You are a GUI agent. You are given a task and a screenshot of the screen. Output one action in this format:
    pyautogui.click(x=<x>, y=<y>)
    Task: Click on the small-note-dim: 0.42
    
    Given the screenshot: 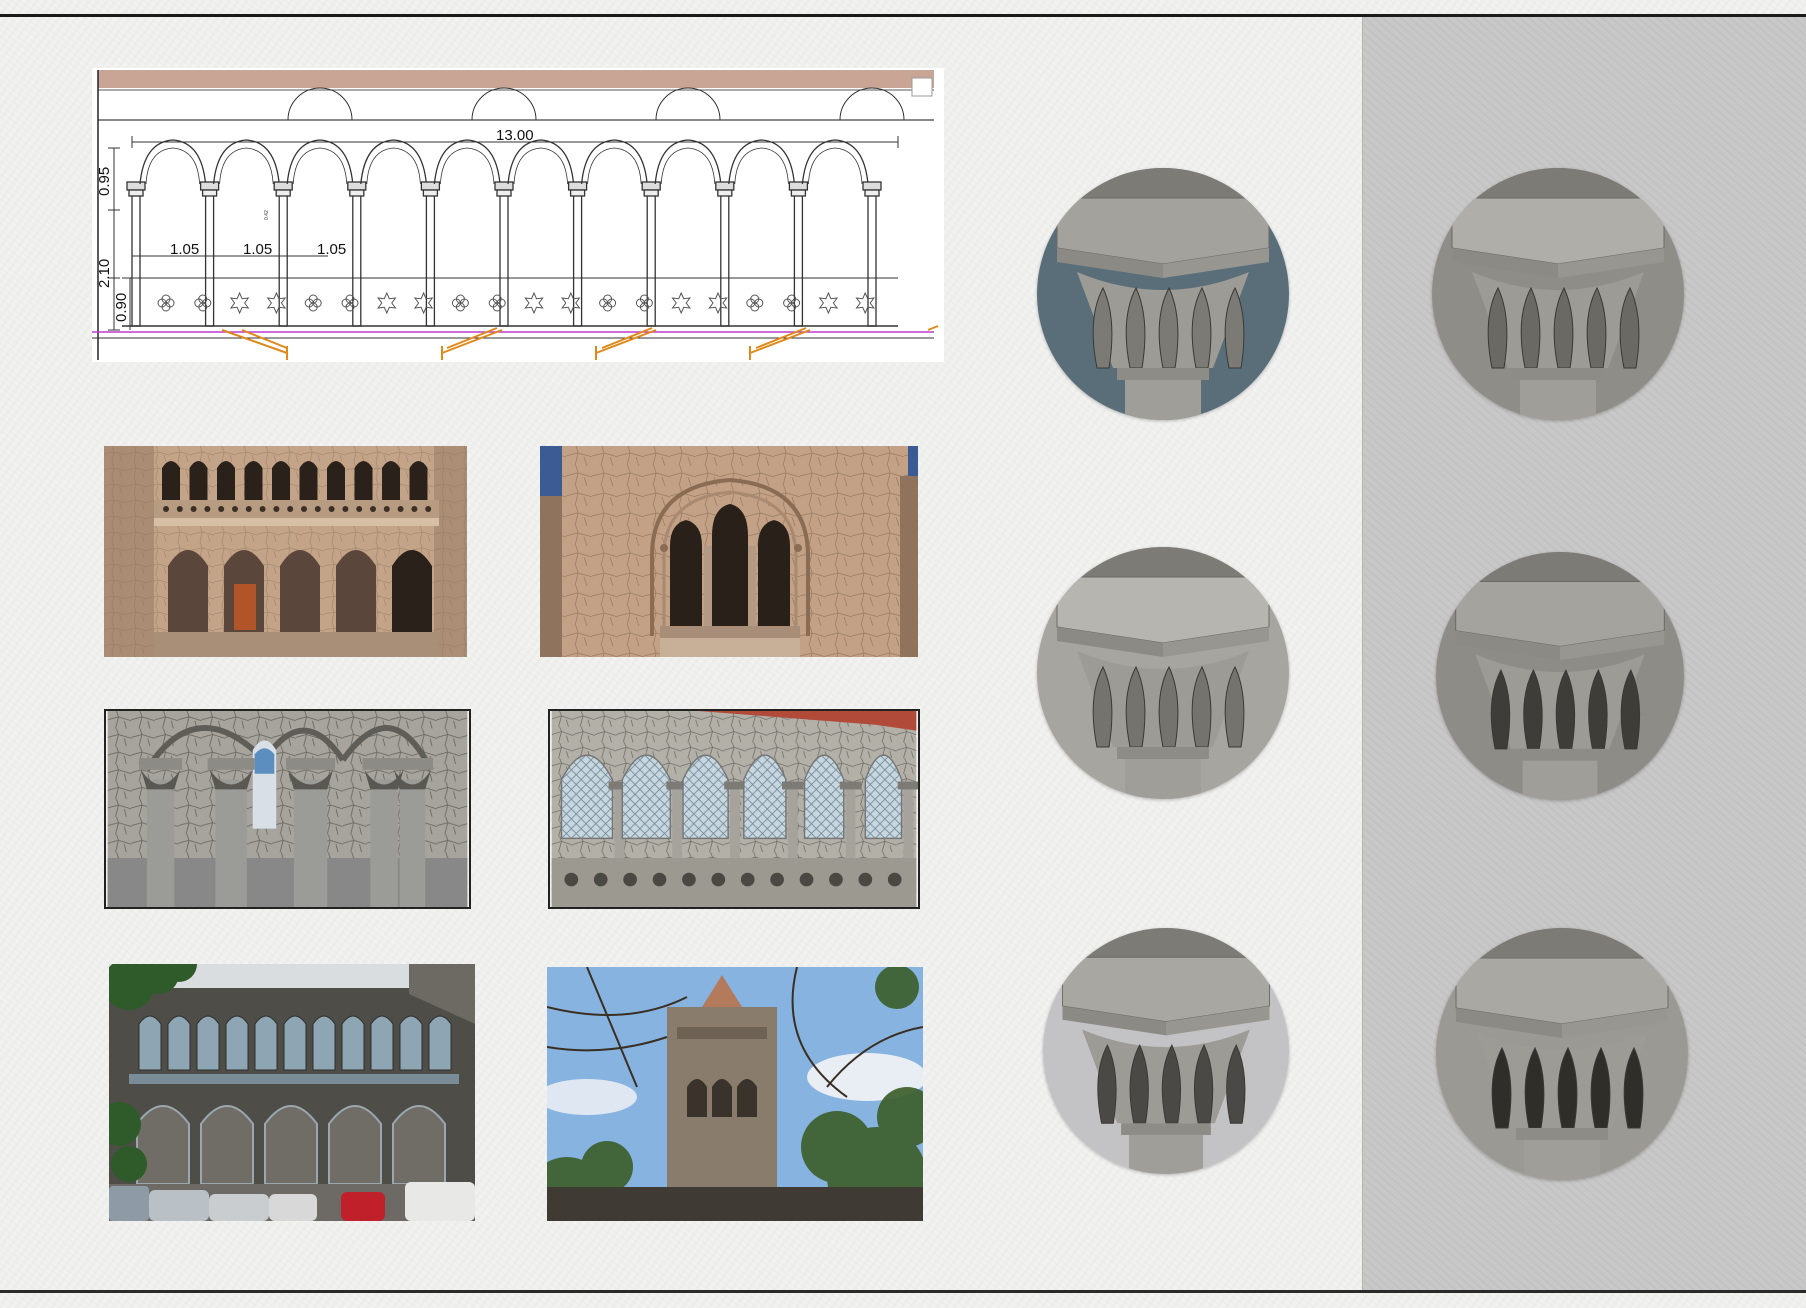 What is the action you would take?
    pyautogui.click(x=267, y=215)
    